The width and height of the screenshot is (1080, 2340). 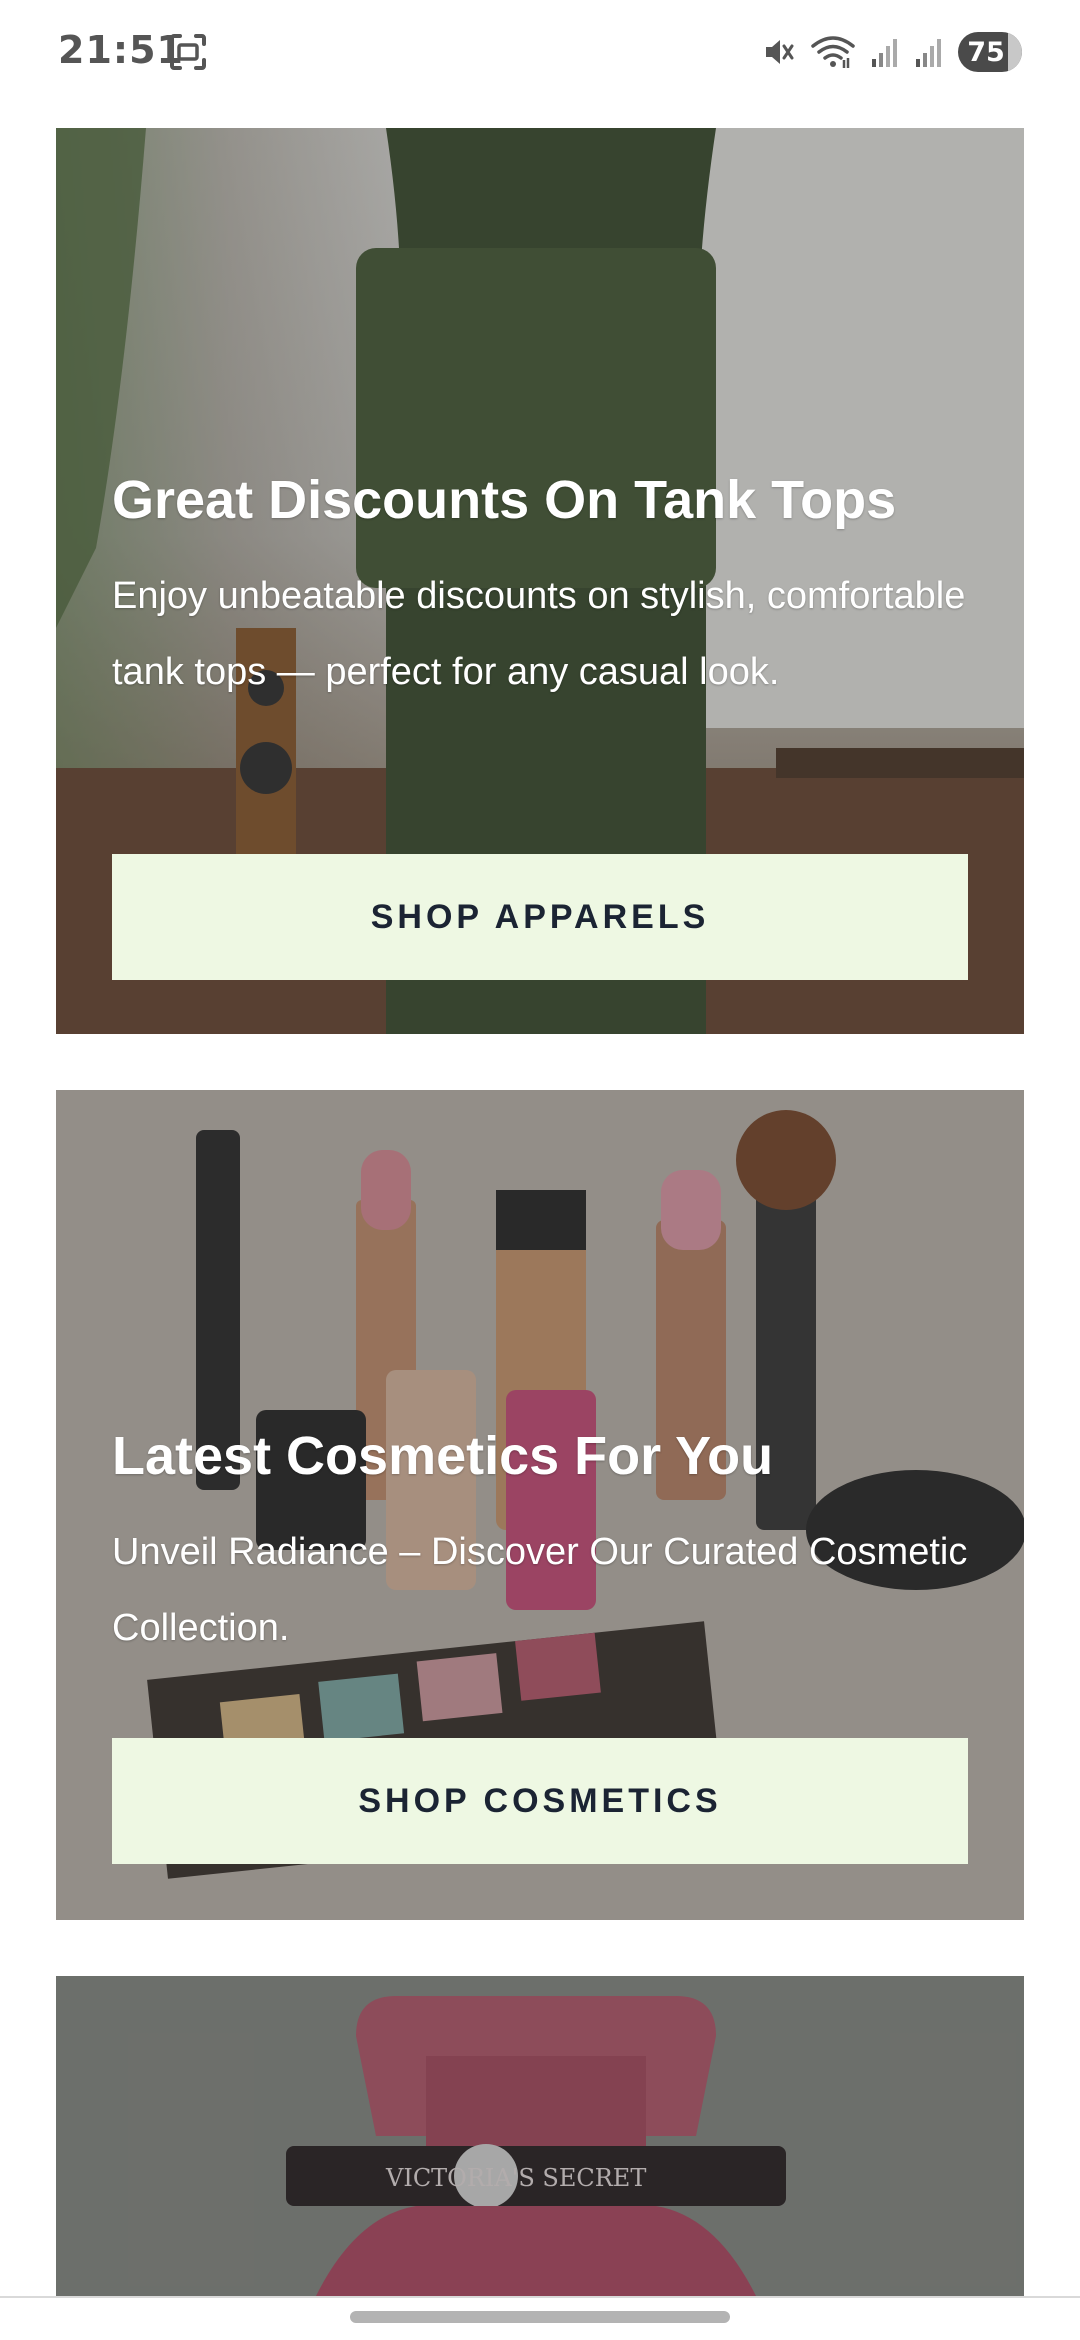 I want to click on shop-apparels-button: SHOP APPARELS, so click(x=540, y=917).